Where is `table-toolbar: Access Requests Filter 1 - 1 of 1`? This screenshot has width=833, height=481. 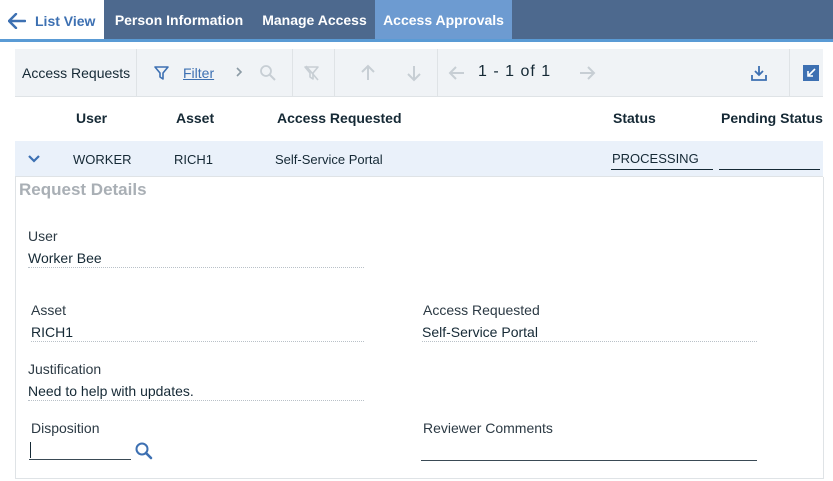 table-toolbar: Access Requests Filter 1 - 1 of 1 is located at coordinates (419, 73).